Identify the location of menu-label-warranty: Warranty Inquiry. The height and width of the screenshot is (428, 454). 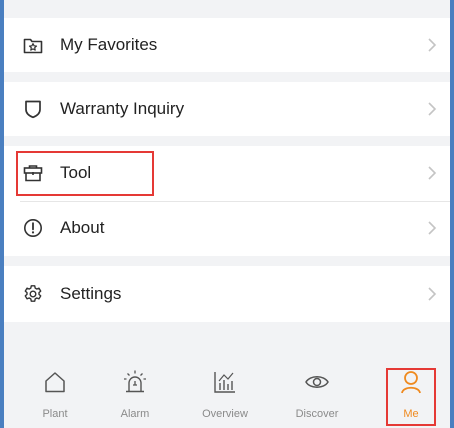
(122, 108).